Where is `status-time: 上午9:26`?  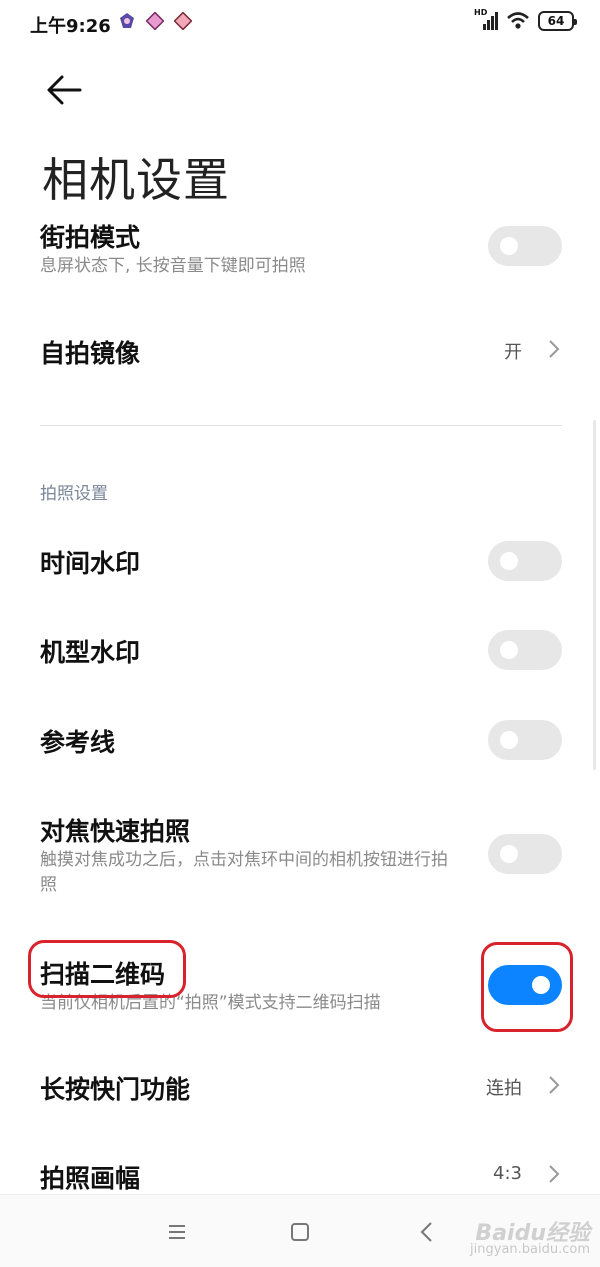
status-time: 上午9:26 is located at coordinates (70, 26).